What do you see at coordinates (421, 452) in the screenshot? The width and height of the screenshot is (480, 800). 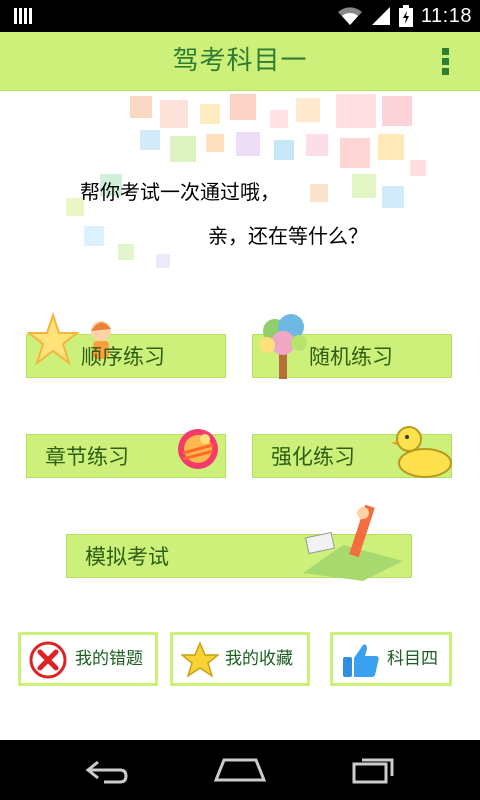 I see `duck-icon` at bounding box center [421, 452].